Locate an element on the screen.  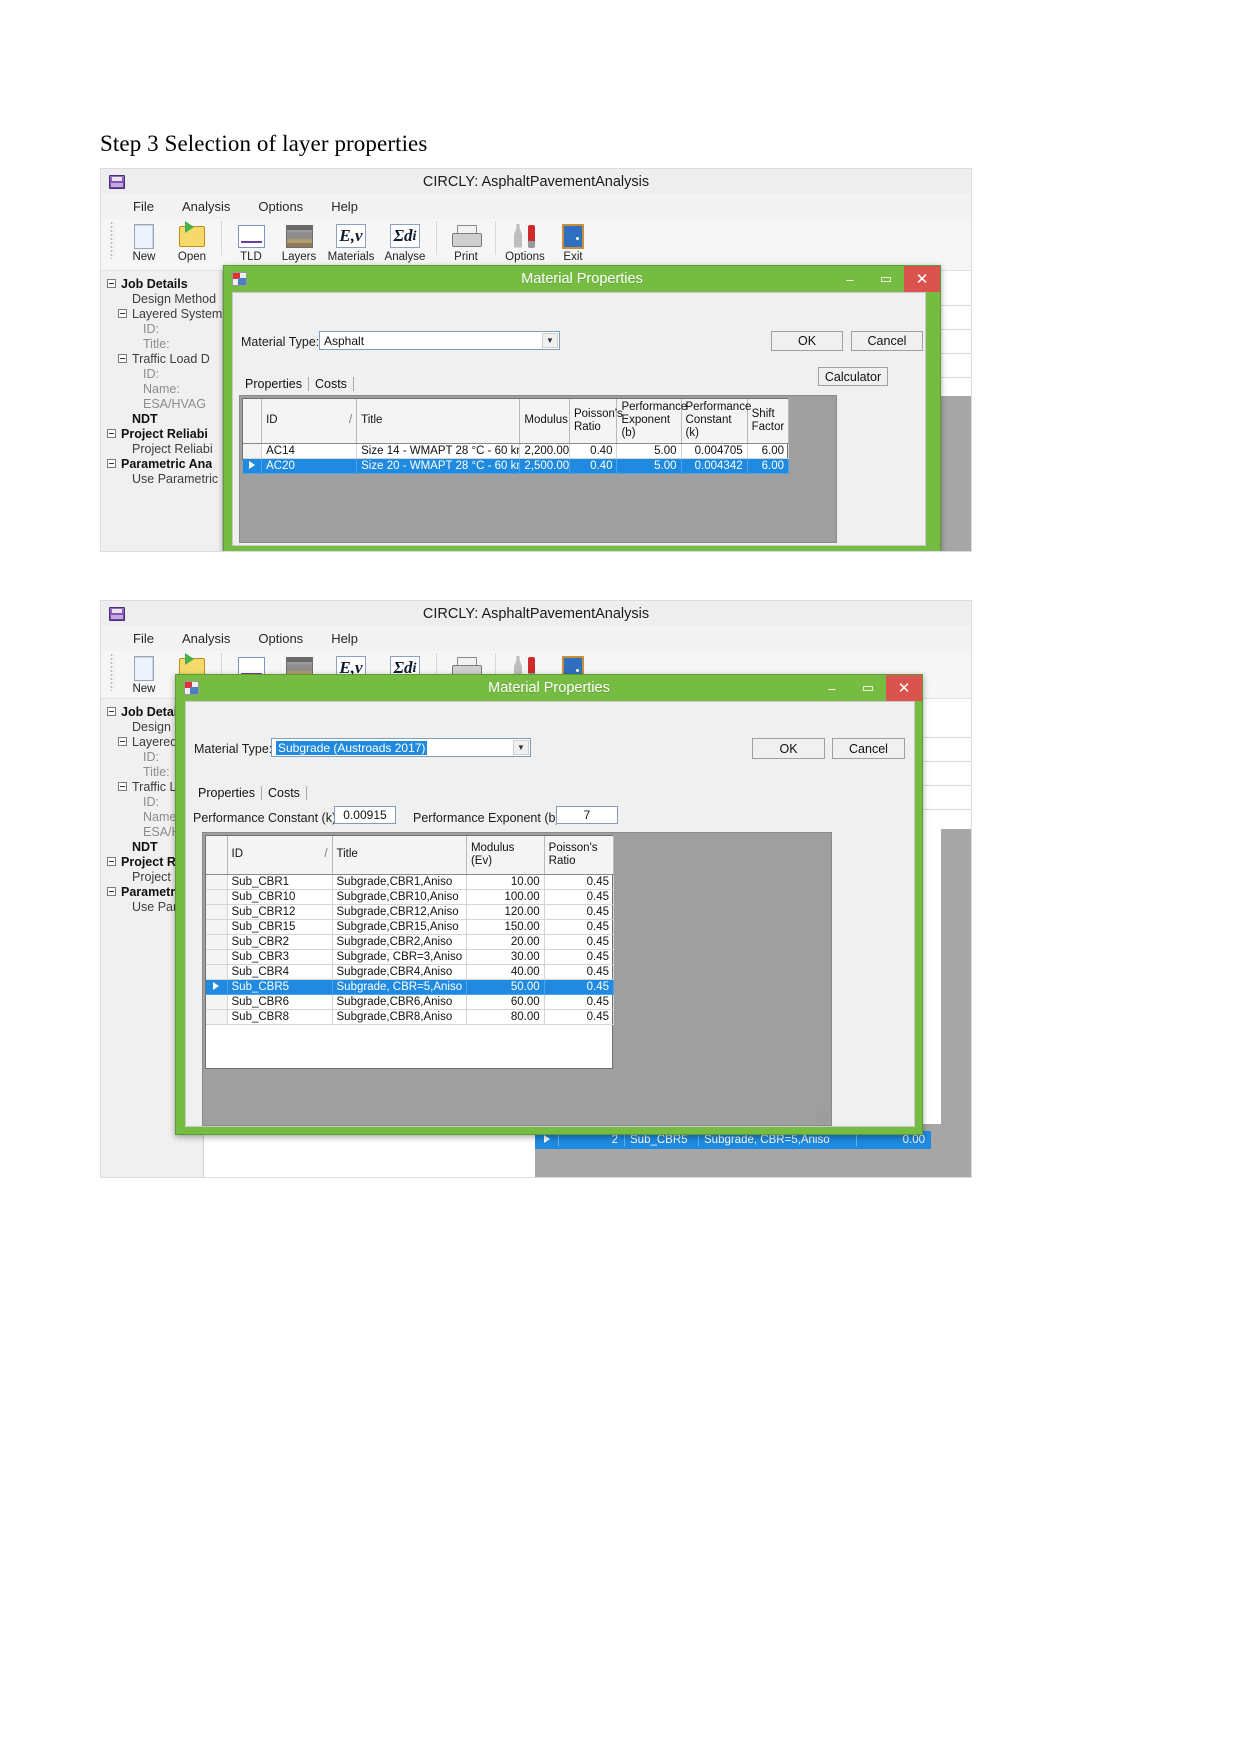
cancel-button-2: Cancel is located at coordinates (868, 748).